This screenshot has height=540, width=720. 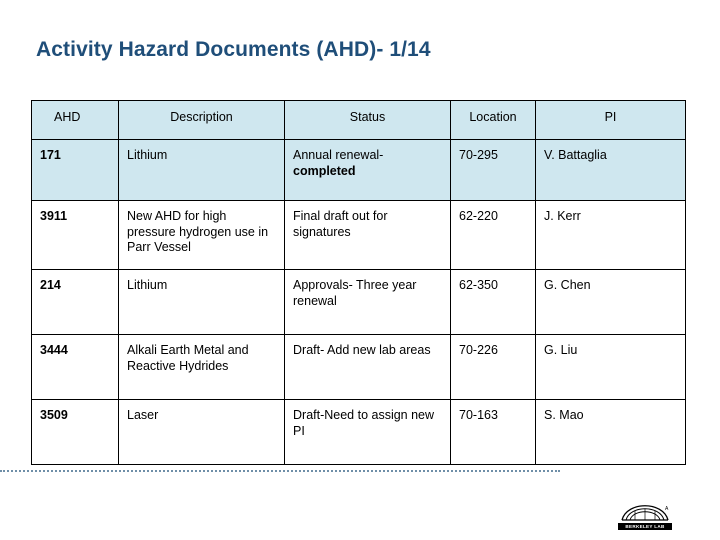 What do you see at coordinates (201, 432) in the screenshot?
I see `cell-description: Laser` at bounding box center [201, 432].